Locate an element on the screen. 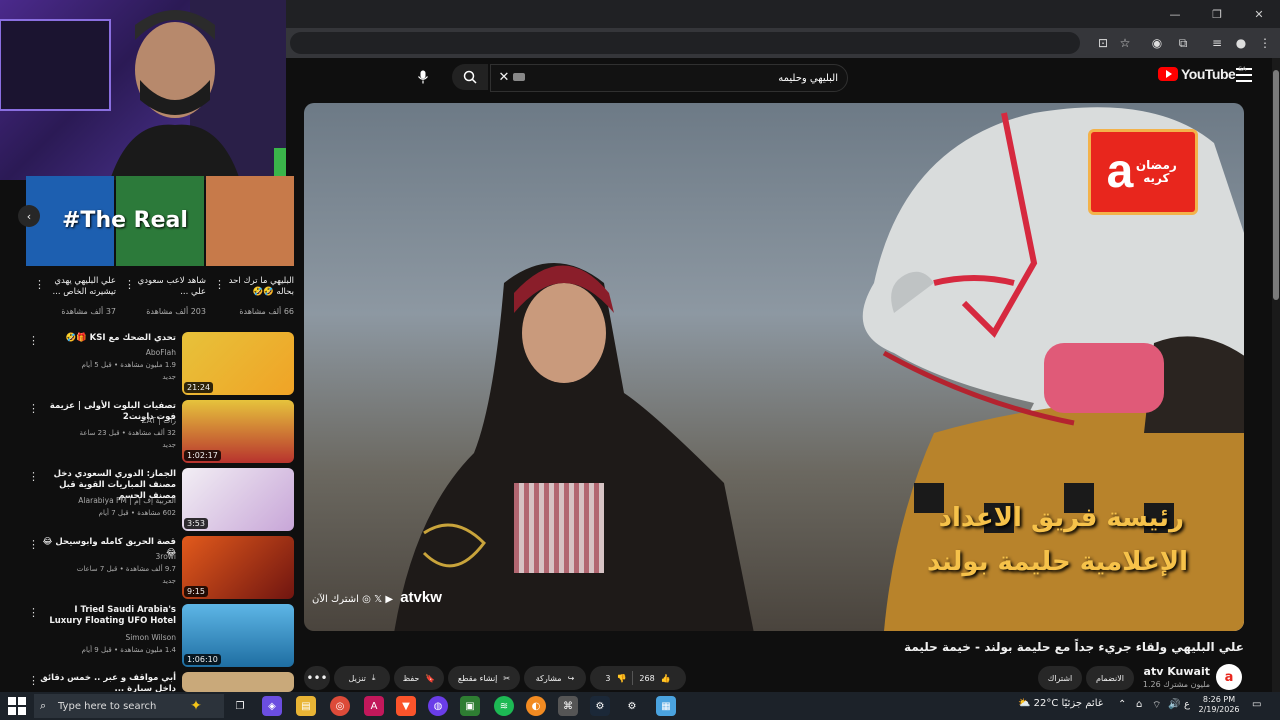 The width and height of the screenshot is (1280, 720). related-channel: Alarabiya FM | العربية إف إم is located at coordinates (108, 500).